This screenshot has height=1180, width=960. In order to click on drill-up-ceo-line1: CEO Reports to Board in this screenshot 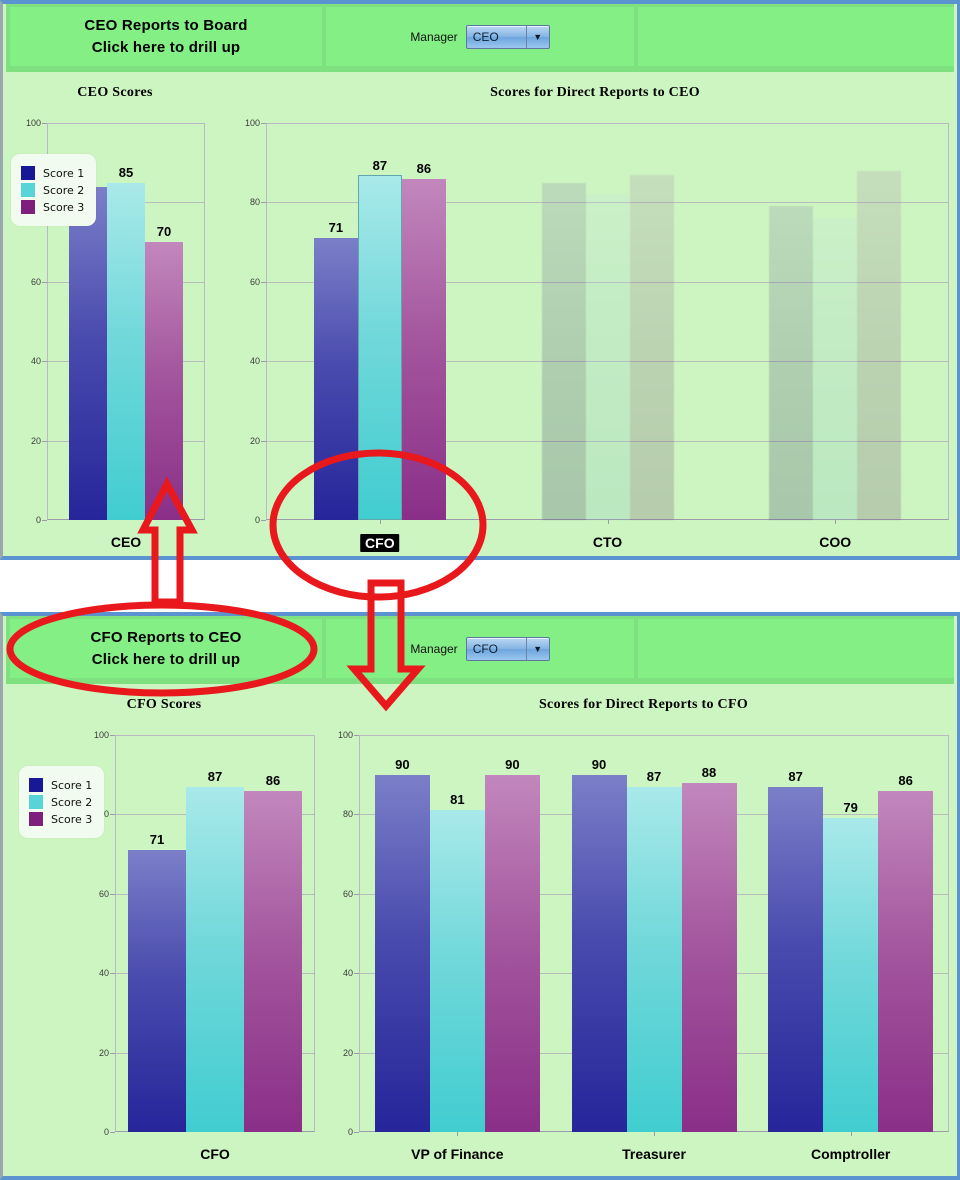, I will do `click(166, 25)`.